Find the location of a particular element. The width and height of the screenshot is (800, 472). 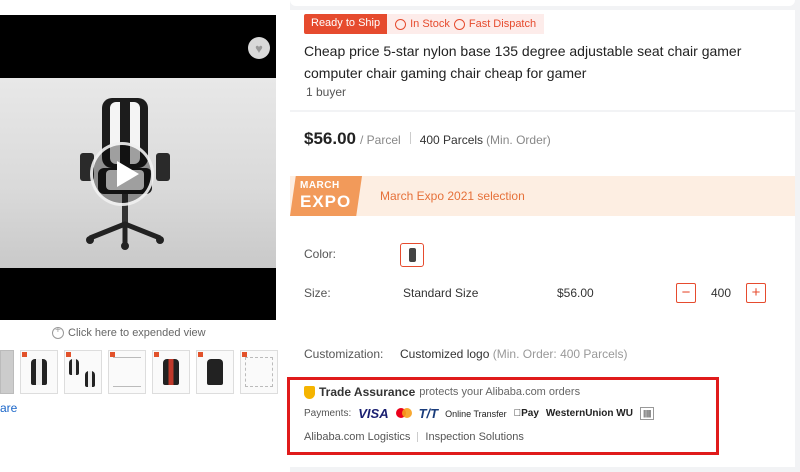

trade-assurance-subtitle: protects your Alibaba.com orders is located at coordinates (500, 392).